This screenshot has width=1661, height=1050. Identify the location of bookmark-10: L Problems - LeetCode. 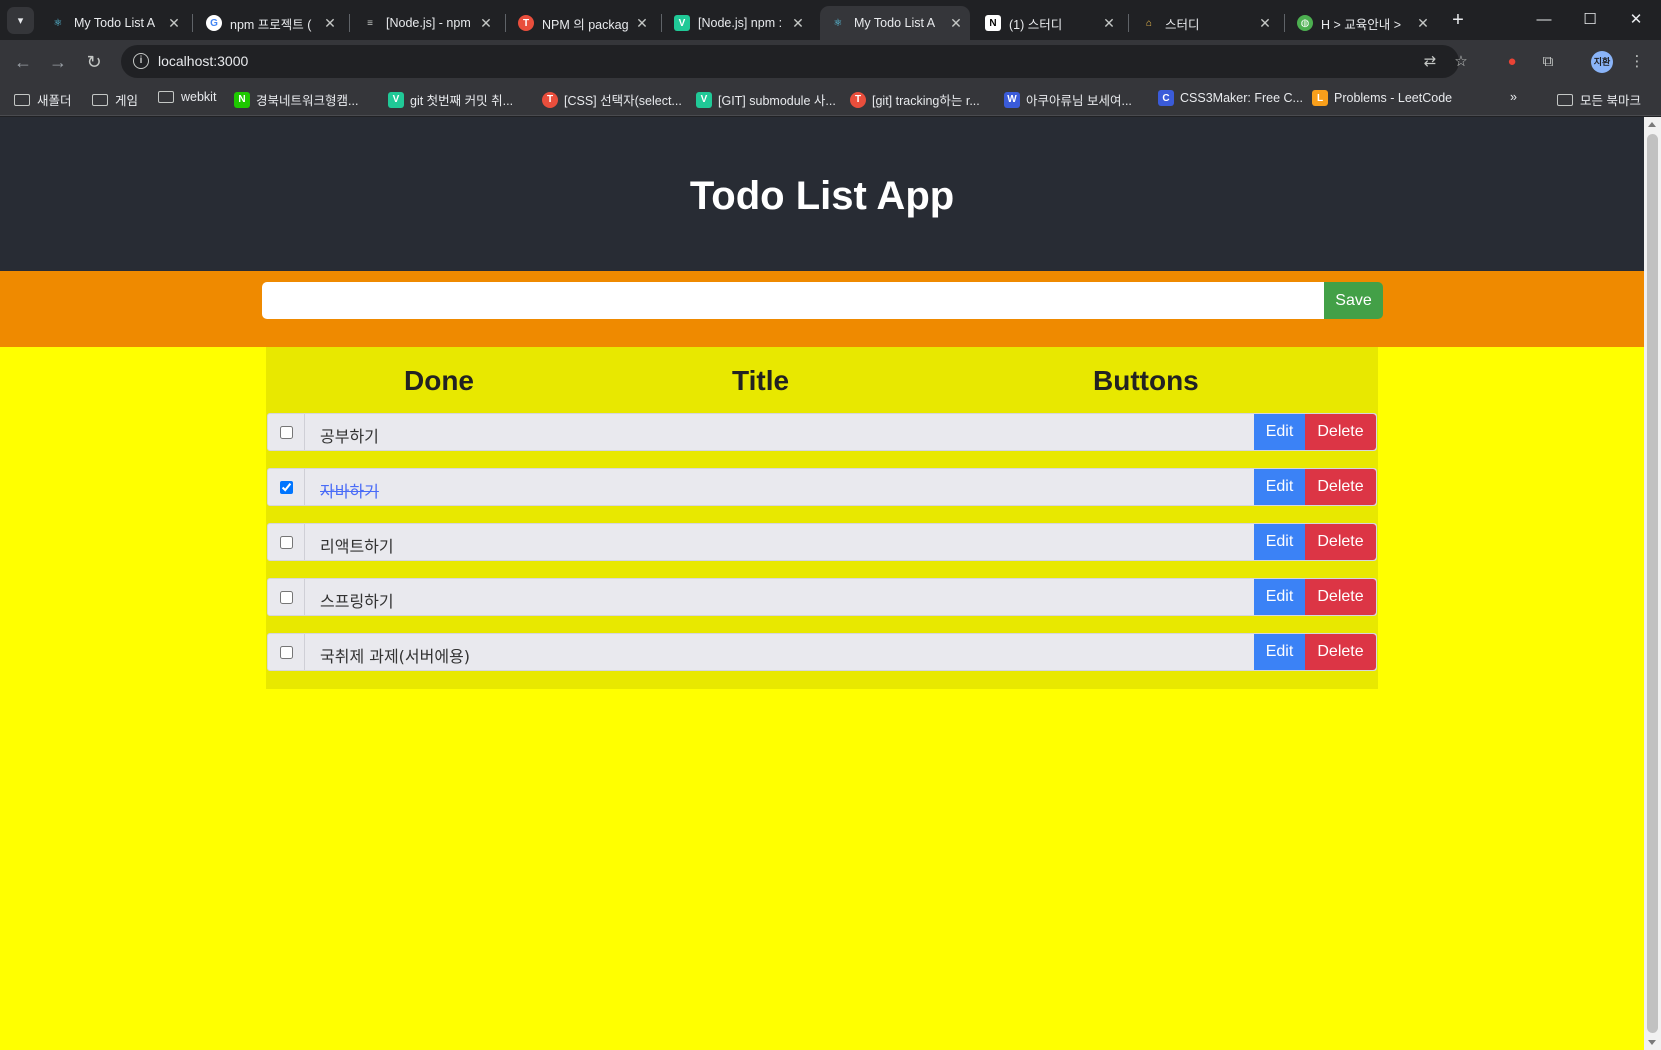
(1382, 98).